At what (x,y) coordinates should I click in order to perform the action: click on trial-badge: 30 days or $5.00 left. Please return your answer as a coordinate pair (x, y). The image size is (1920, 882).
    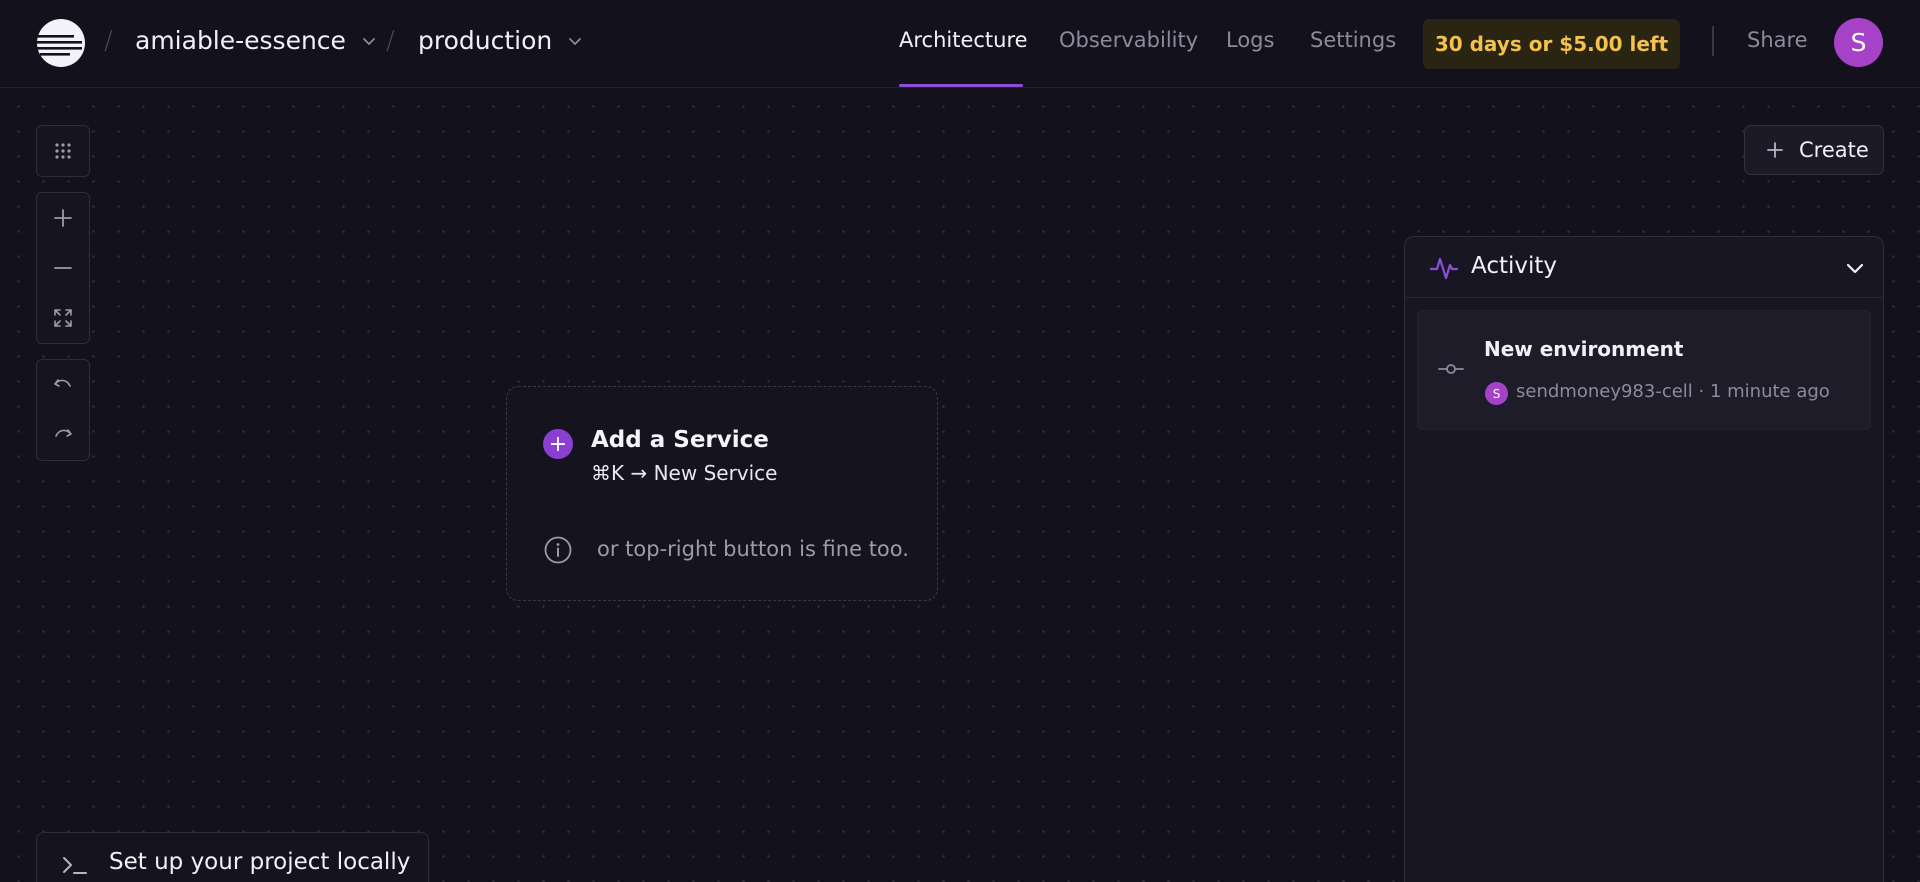
    Looking at the image, I should click on (1551, 44).